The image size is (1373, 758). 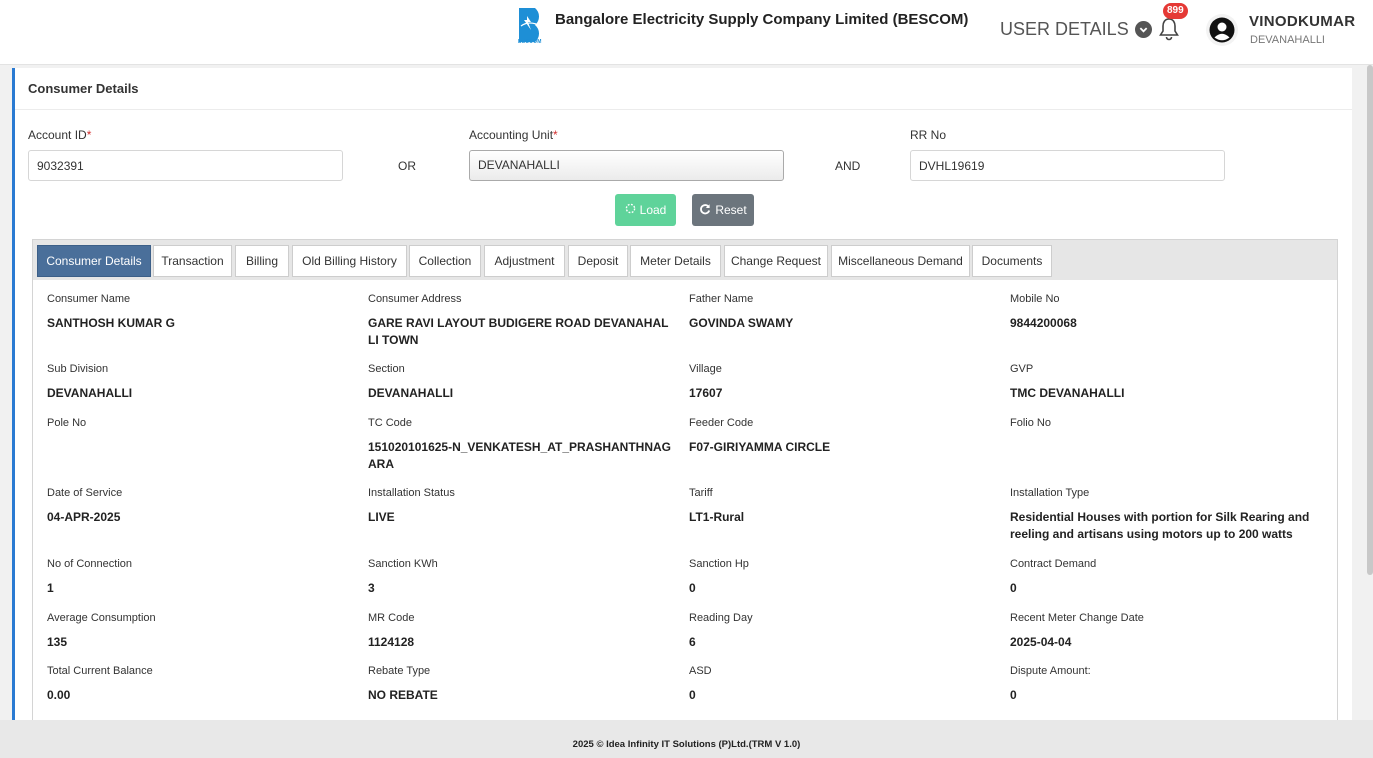 What do you see at coordinates (719, 576) in the screenshot?
I see `field-sanction-hp: Sanction Hp 0` at bounding box center [719, 576].